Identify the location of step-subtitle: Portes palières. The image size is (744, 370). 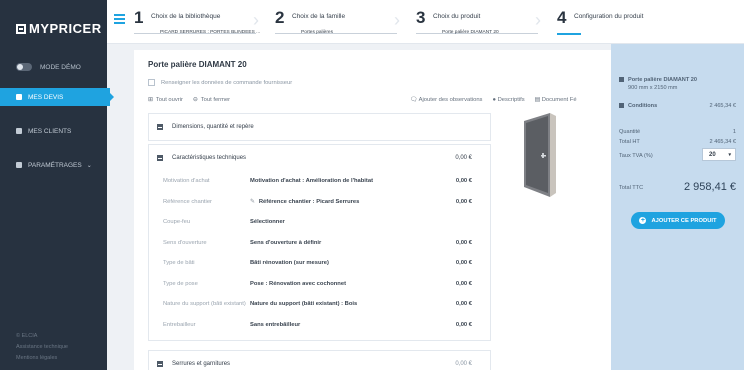
(317, 32).